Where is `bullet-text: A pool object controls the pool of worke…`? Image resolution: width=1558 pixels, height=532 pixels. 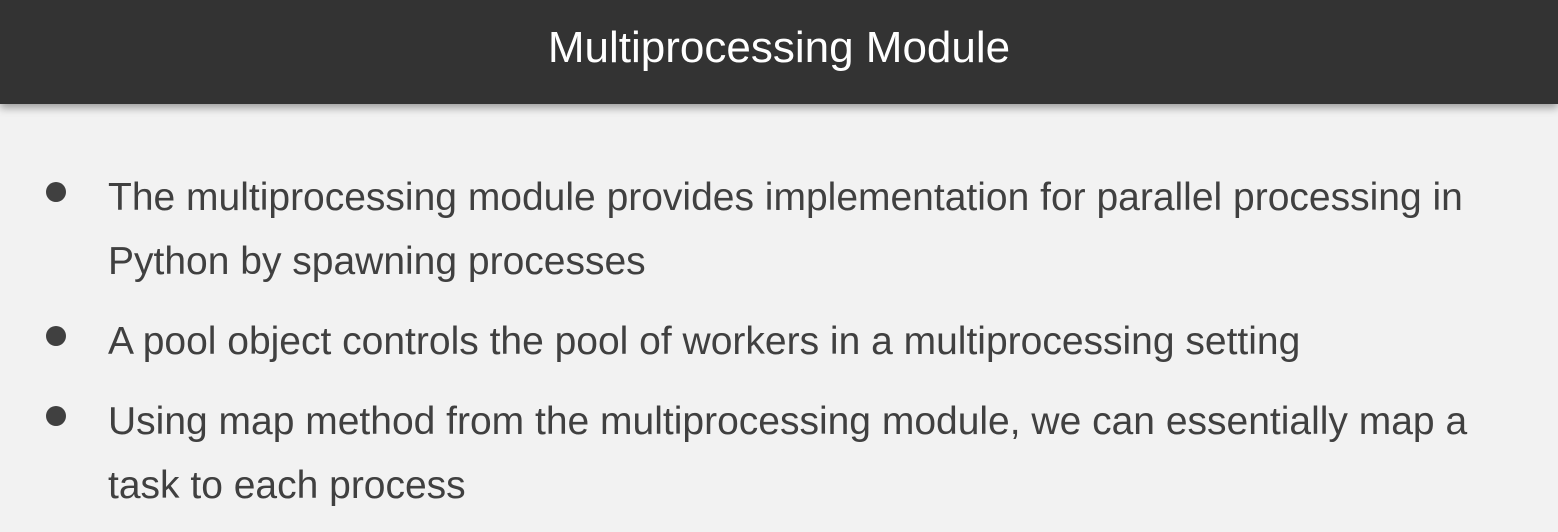 bullet-text: A pool object controls the pool of worke… is located at coordinates (704, 341).